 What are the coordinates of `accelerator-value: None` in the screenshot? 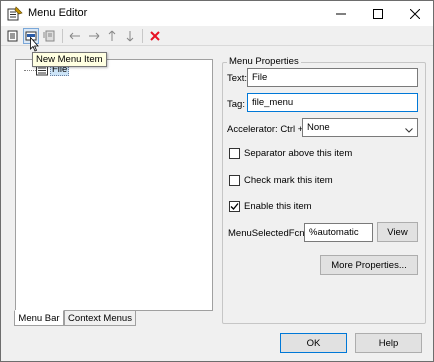 It's located at (318, 127).